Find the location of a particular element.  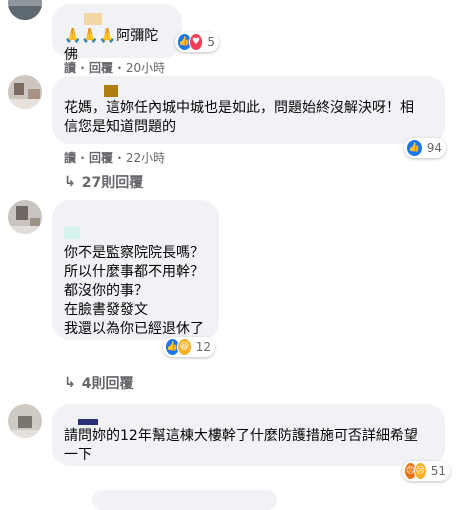

timestamp: 22小時 is located at coordinates (145, 158).